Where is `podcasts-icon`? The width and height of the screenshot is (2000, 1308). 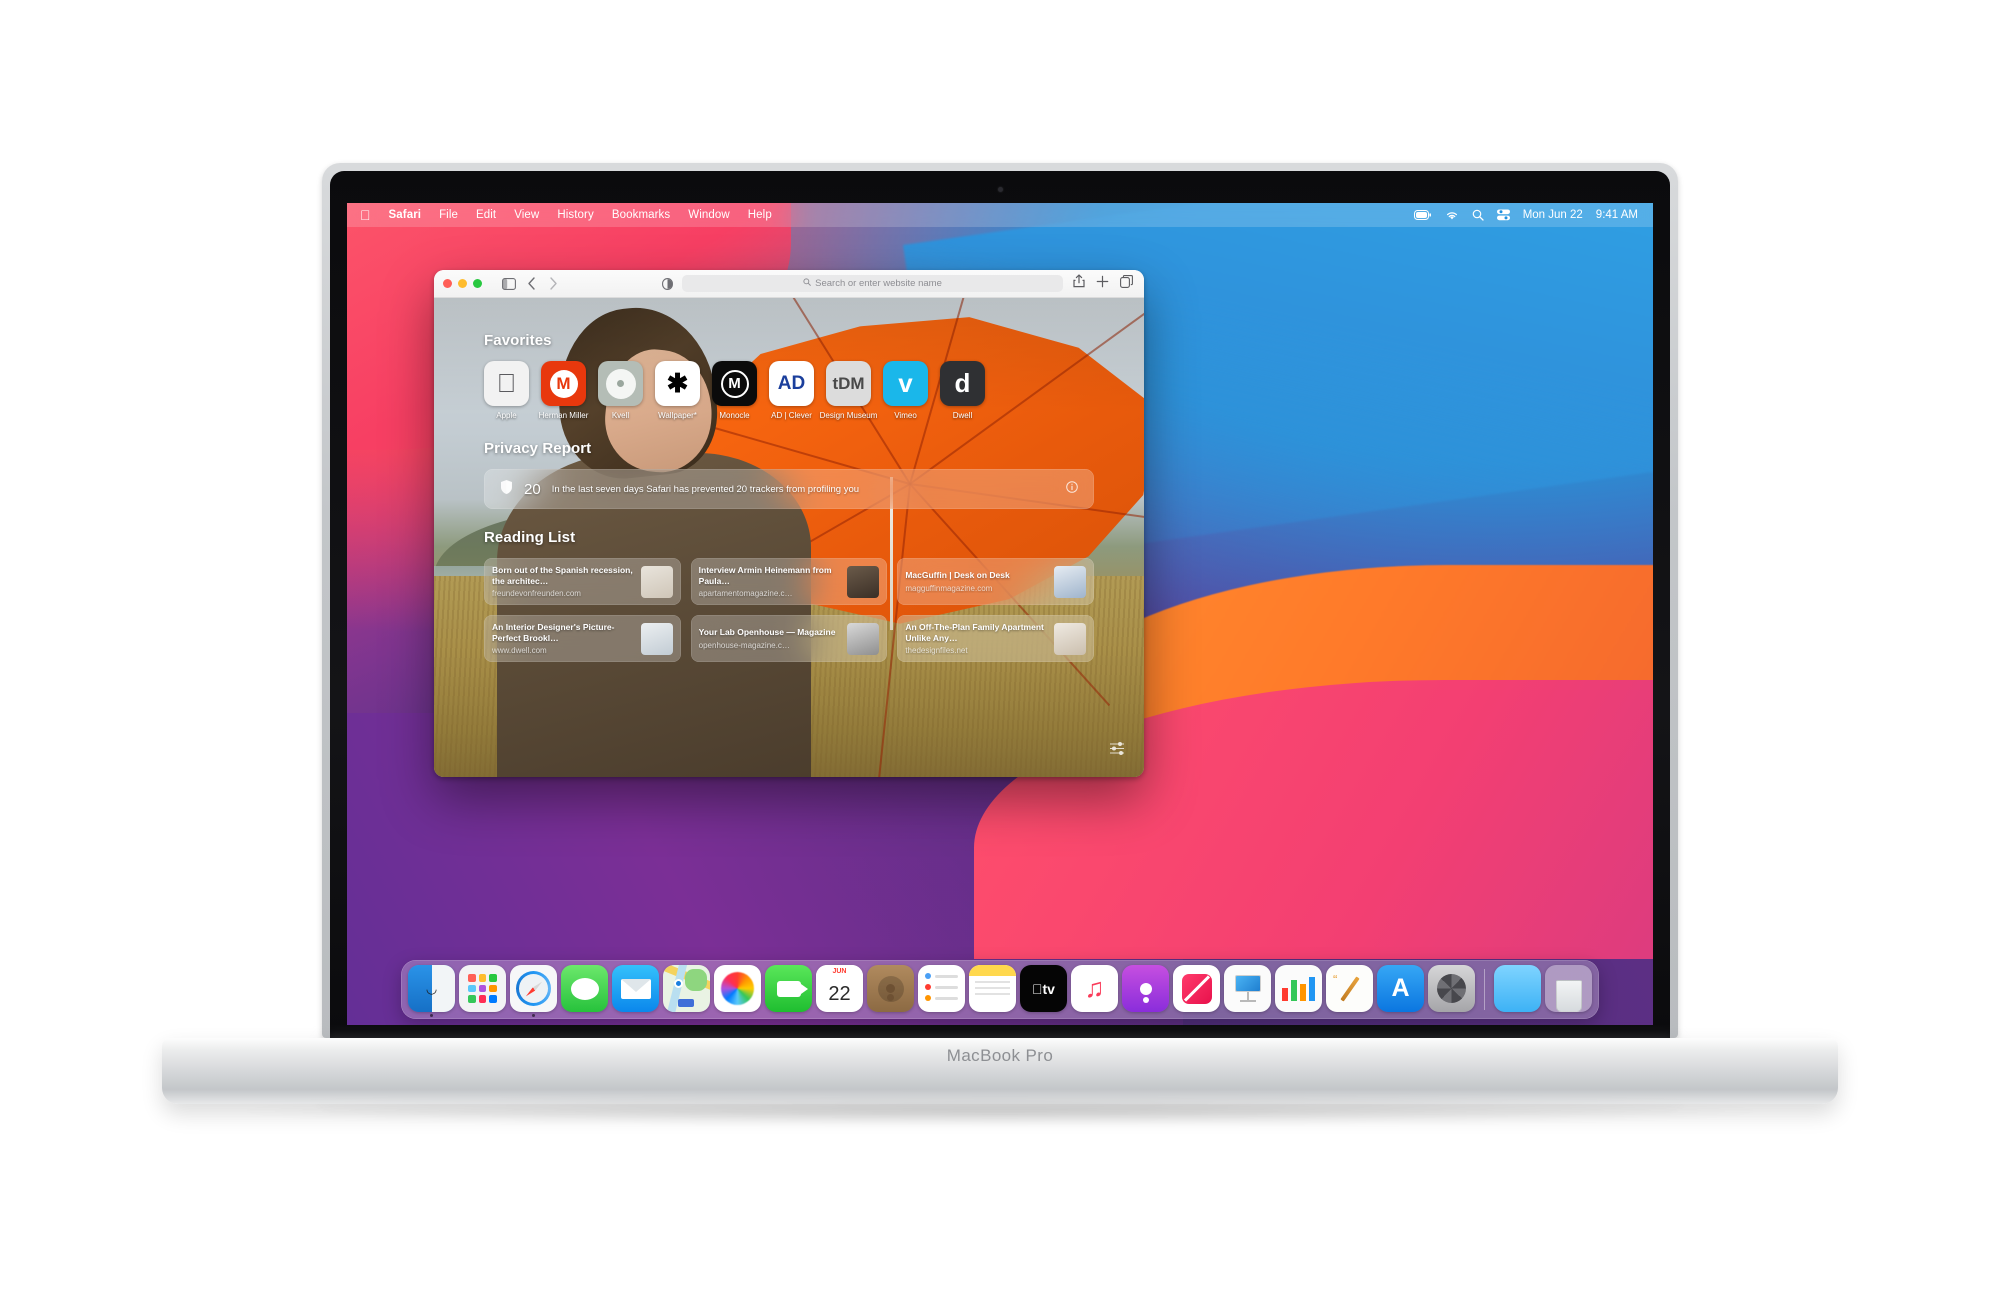
podcasts-icon is located at coordinates (1145, 988).